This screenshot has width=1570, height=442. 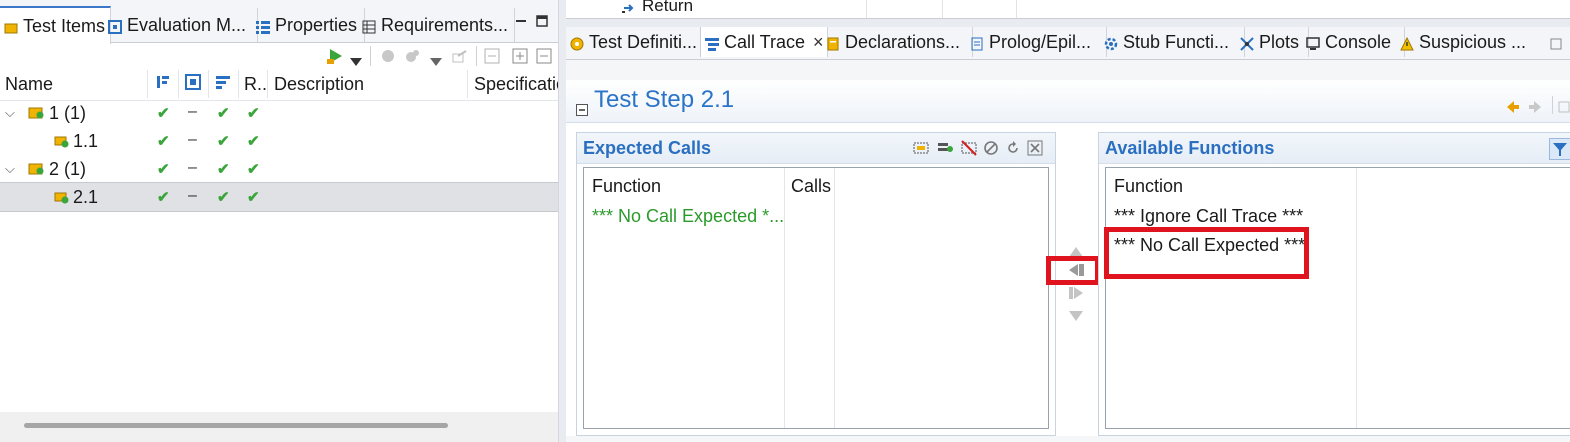 I want to click on select-all-icon, so click(x=921, y=150).